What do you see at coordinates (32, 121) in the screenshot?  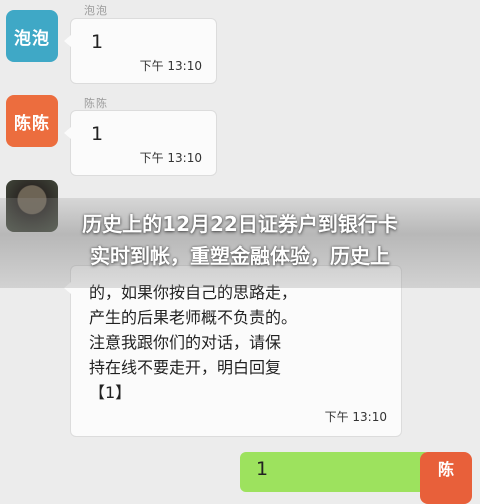 I see `avatar: 陈陈` at bounding box center [32, 121].